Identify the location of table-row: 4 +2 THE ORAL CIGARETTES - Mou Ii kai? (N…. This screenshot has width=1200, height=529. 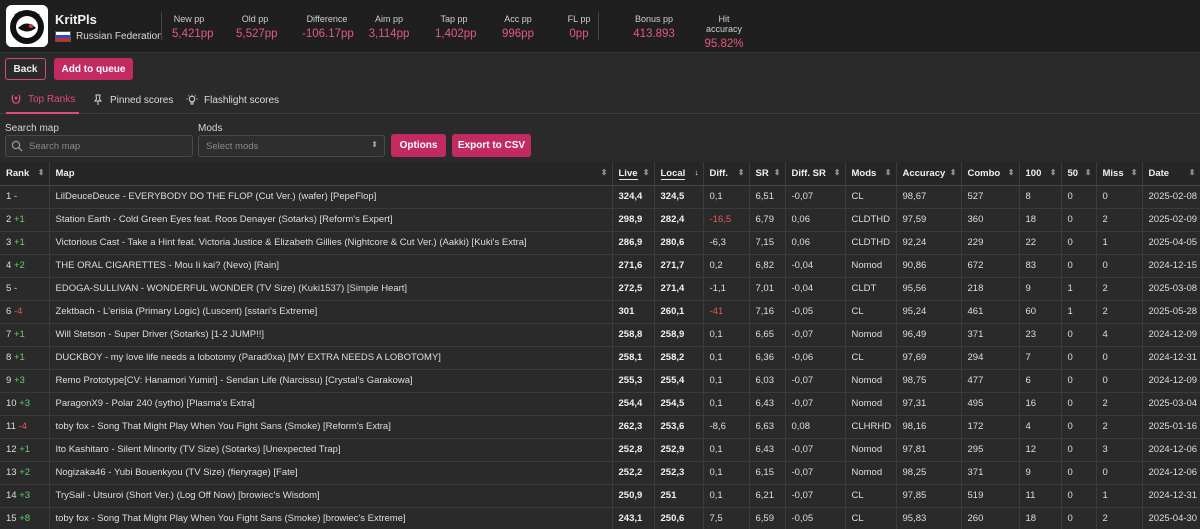
(600, 266).